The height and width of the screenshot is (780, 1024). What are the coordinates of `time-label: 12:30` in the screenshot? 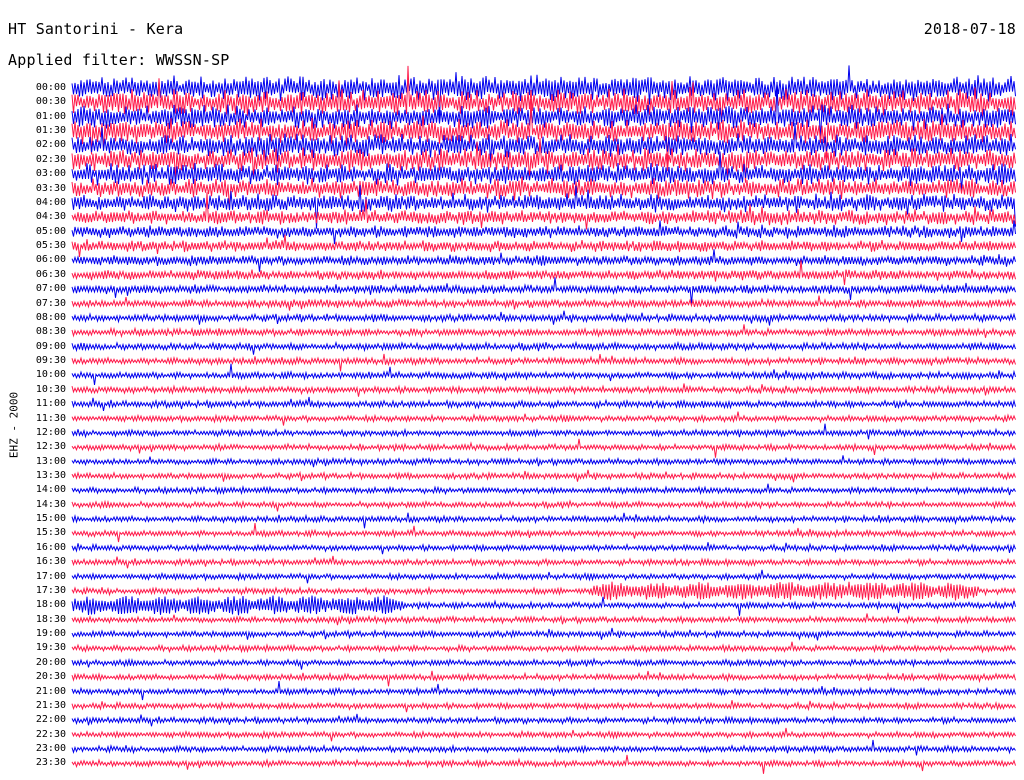 It's located at (50, 447).